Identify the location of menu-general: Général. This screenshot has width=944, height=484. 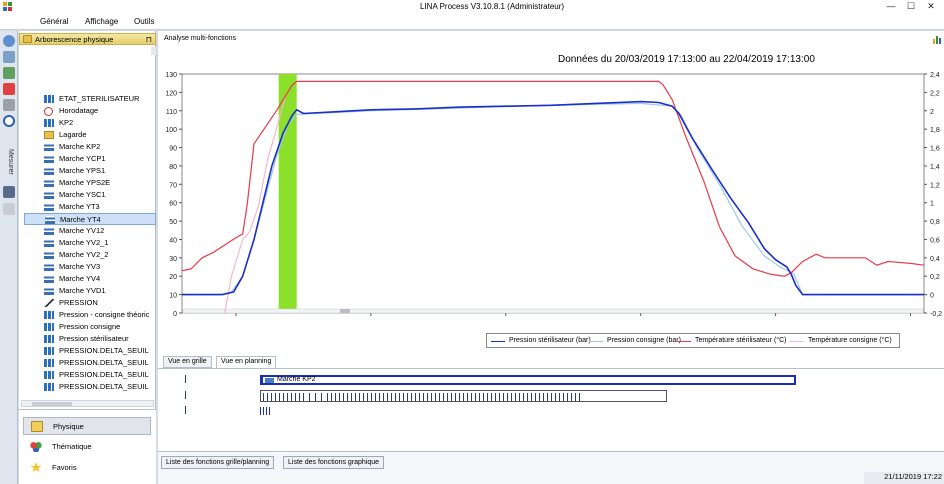
(54, 21).